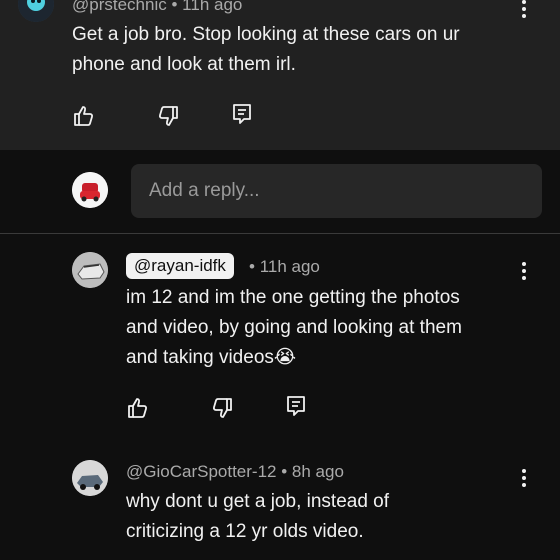 Image resolution: width=560 pixels, height=560 pixels. I want to click on comment-author: @GioCarSpotter-12, so click(201, 471).